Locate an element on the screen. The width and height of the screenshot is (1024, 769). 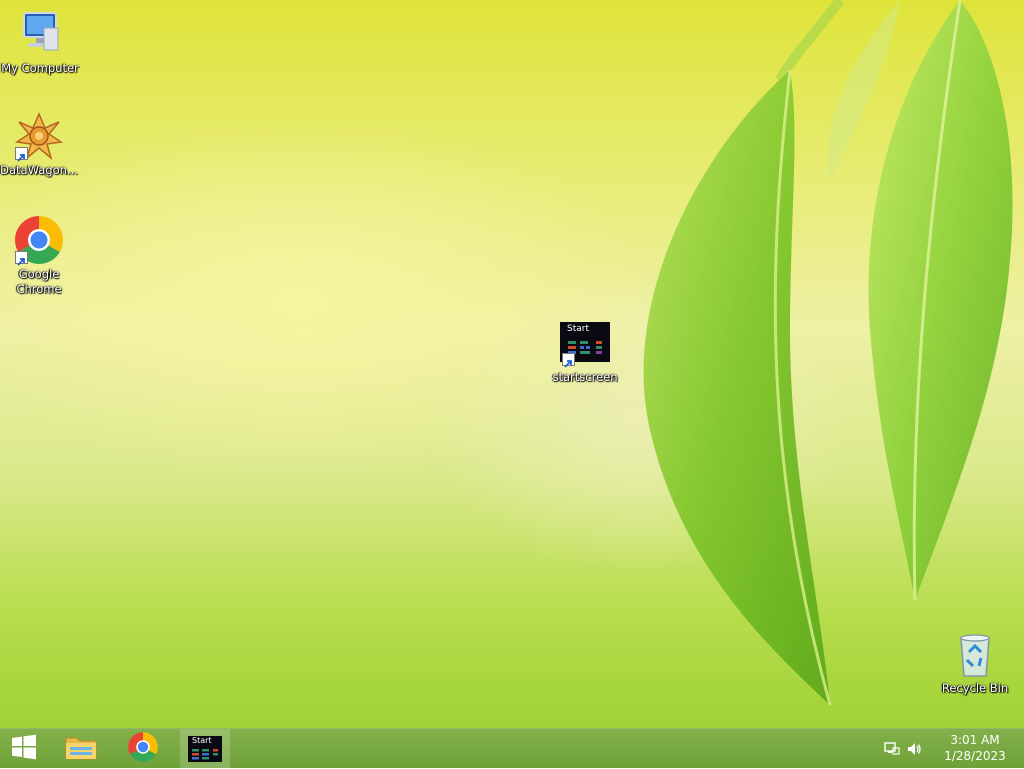
start-button is located at coordinates (24, 749).